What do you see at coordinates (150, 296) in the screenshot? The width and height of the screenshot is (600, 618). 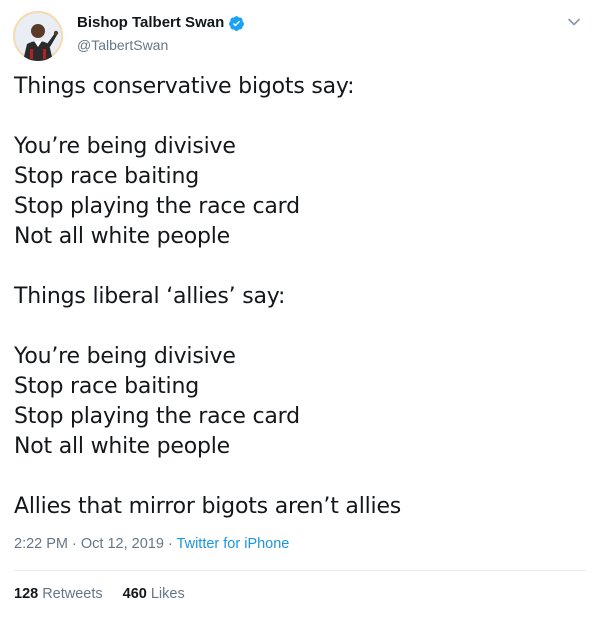 I see `tweet-line: Things liberal ‘allies’ say:` at bounding box center [150, 296].